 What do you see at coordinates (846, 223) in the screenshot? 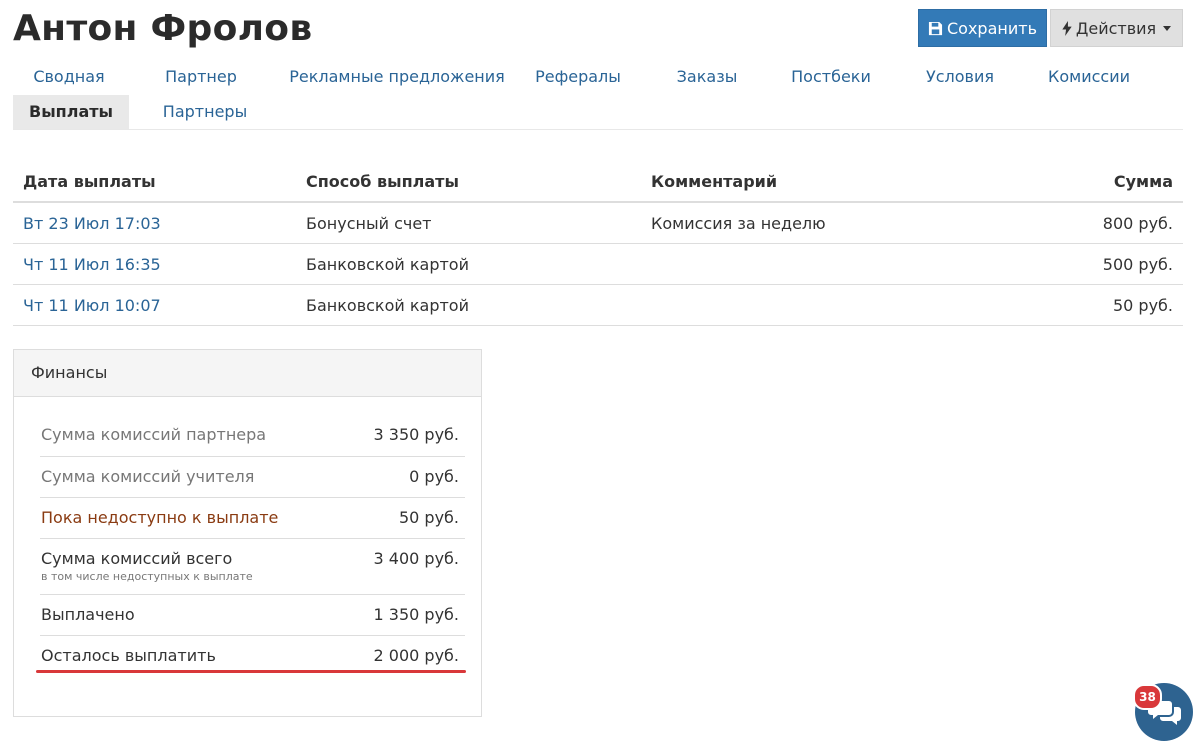
I see `payment-comment: Комиссия за неделю` at bounding box center [846, 223].